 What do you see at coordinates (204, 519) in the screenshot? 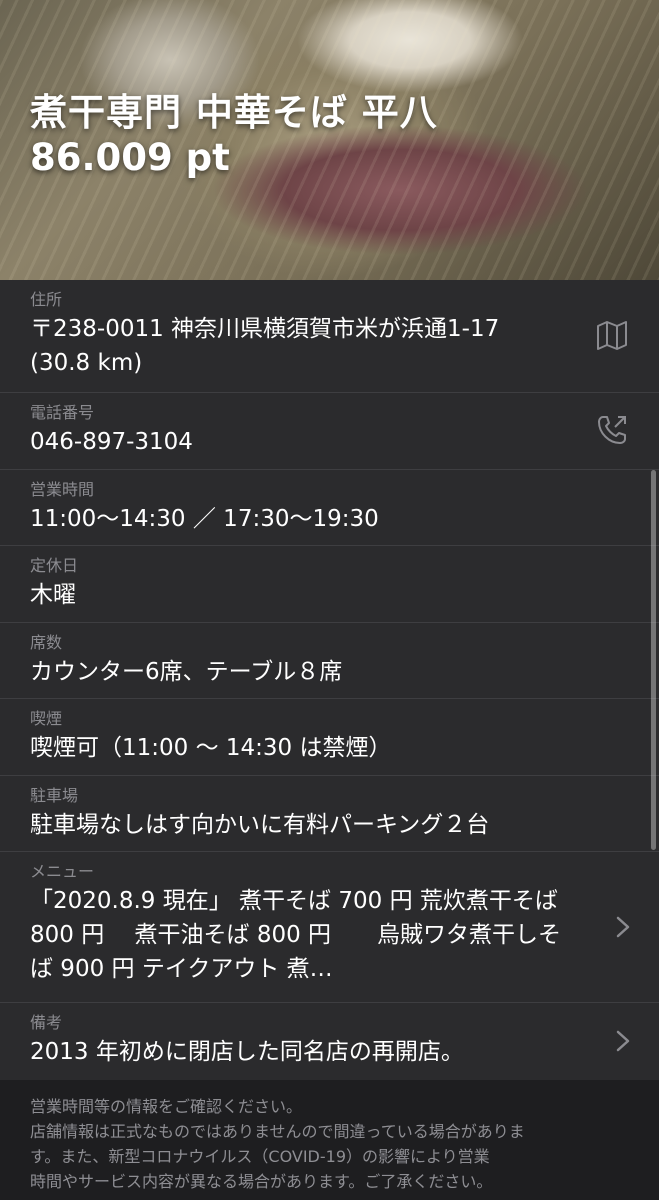
I see `hours-value: 11:00〜14:30 ／ 17:30〜19:30` at bounding box center [204, 519].